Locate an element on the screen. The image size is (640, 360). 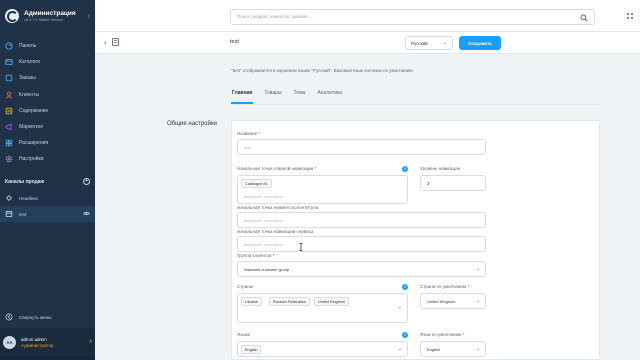
sidebar-item-customers: Клиенты is located at coordinates (47, 95).